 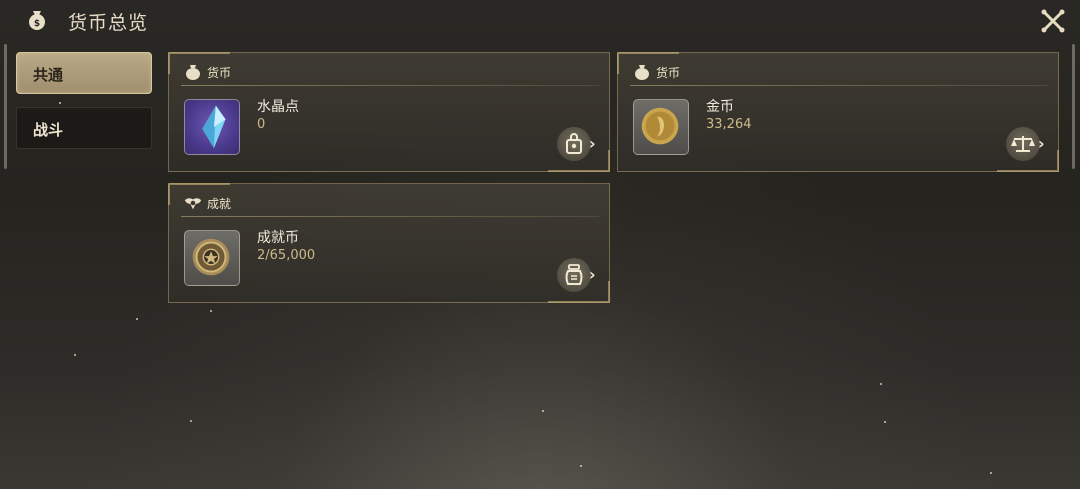 What do you see at coordinates (5, 106) in the screenshot?
I see `sidebar-scrollbar` at bounding box center [5, 106].